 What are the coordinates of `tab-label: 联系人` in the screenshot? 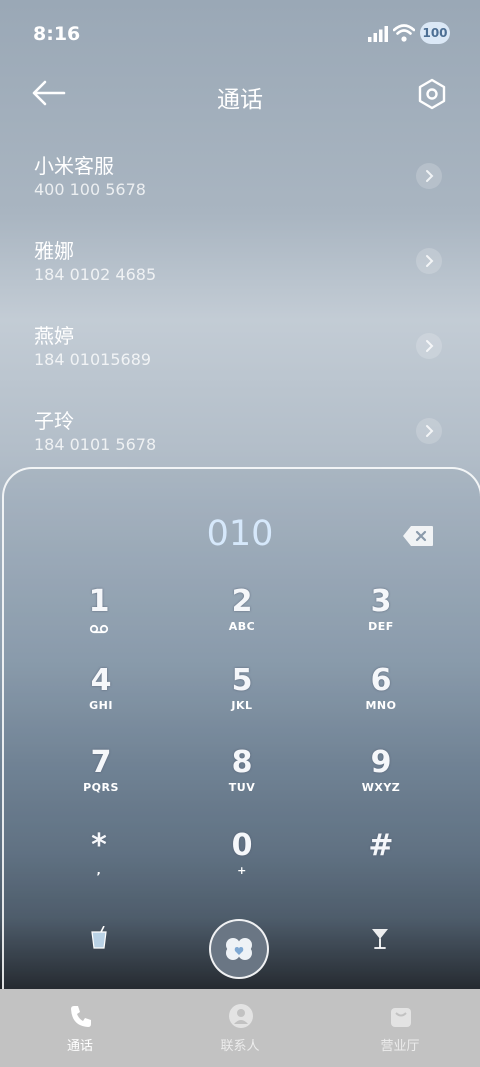 It's located at (240, 1046).